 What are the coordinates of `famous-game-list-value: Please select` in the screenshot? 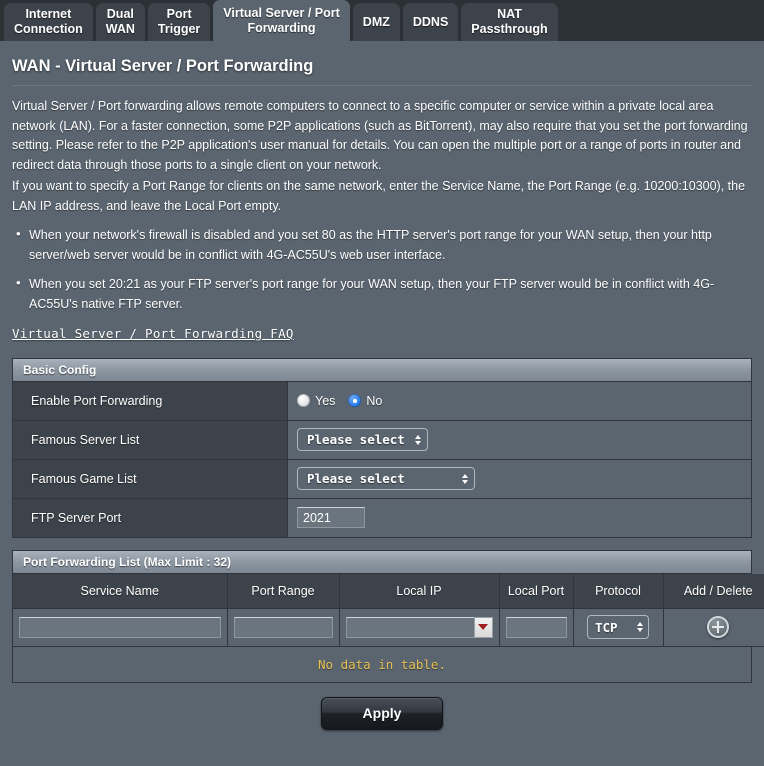 It's located at (356, 478).